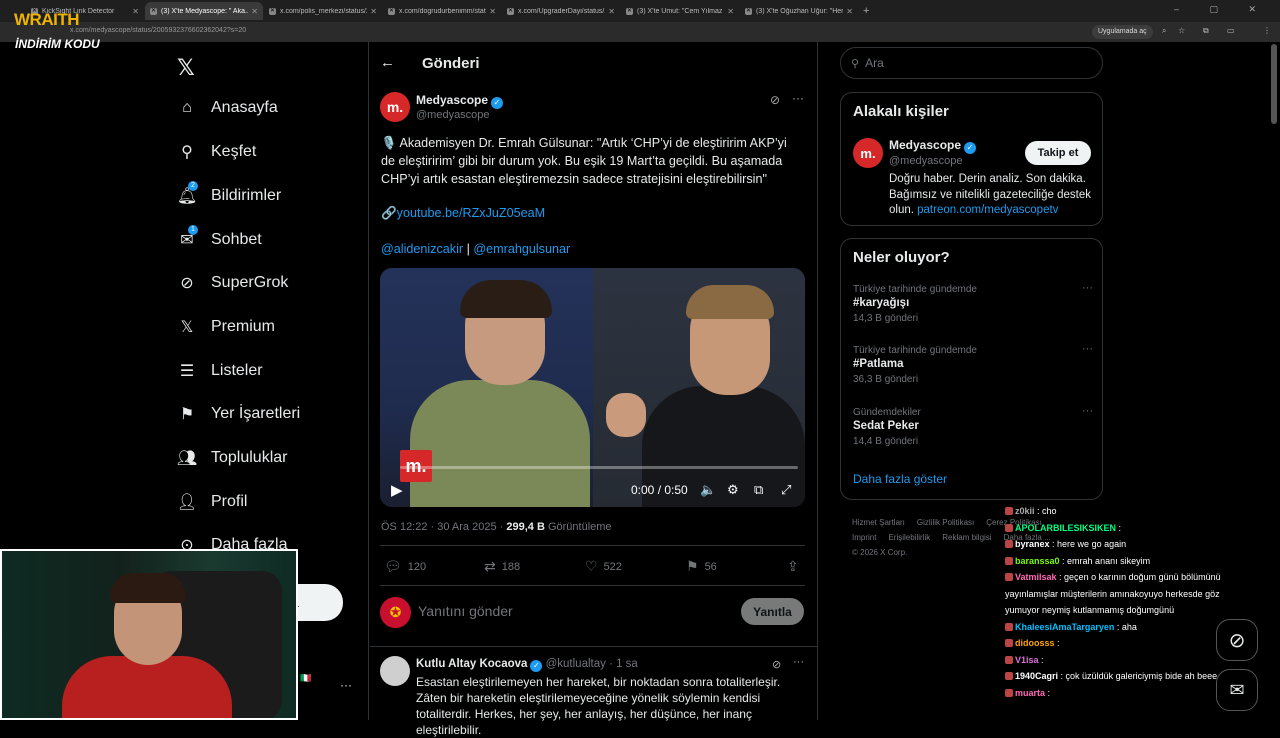 This screenshot has width=1280, height=738. What do you see at coordinates (1025, 511) in the screenshot?
I see `chat-username: z0kii` at bounding box center [1025, 511].